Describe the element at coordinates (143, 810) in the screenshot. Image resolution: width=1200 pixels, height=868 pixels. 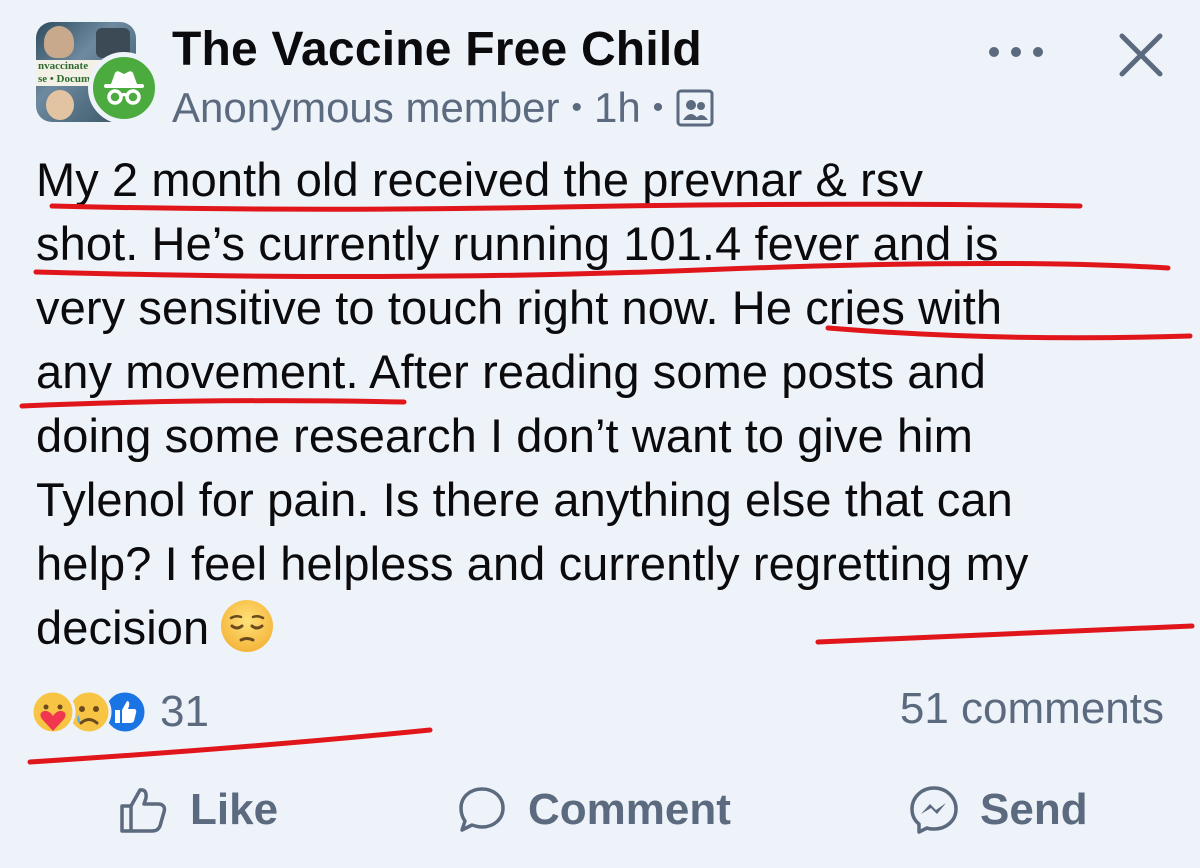
I see `thumbs-up-icon` at that location.